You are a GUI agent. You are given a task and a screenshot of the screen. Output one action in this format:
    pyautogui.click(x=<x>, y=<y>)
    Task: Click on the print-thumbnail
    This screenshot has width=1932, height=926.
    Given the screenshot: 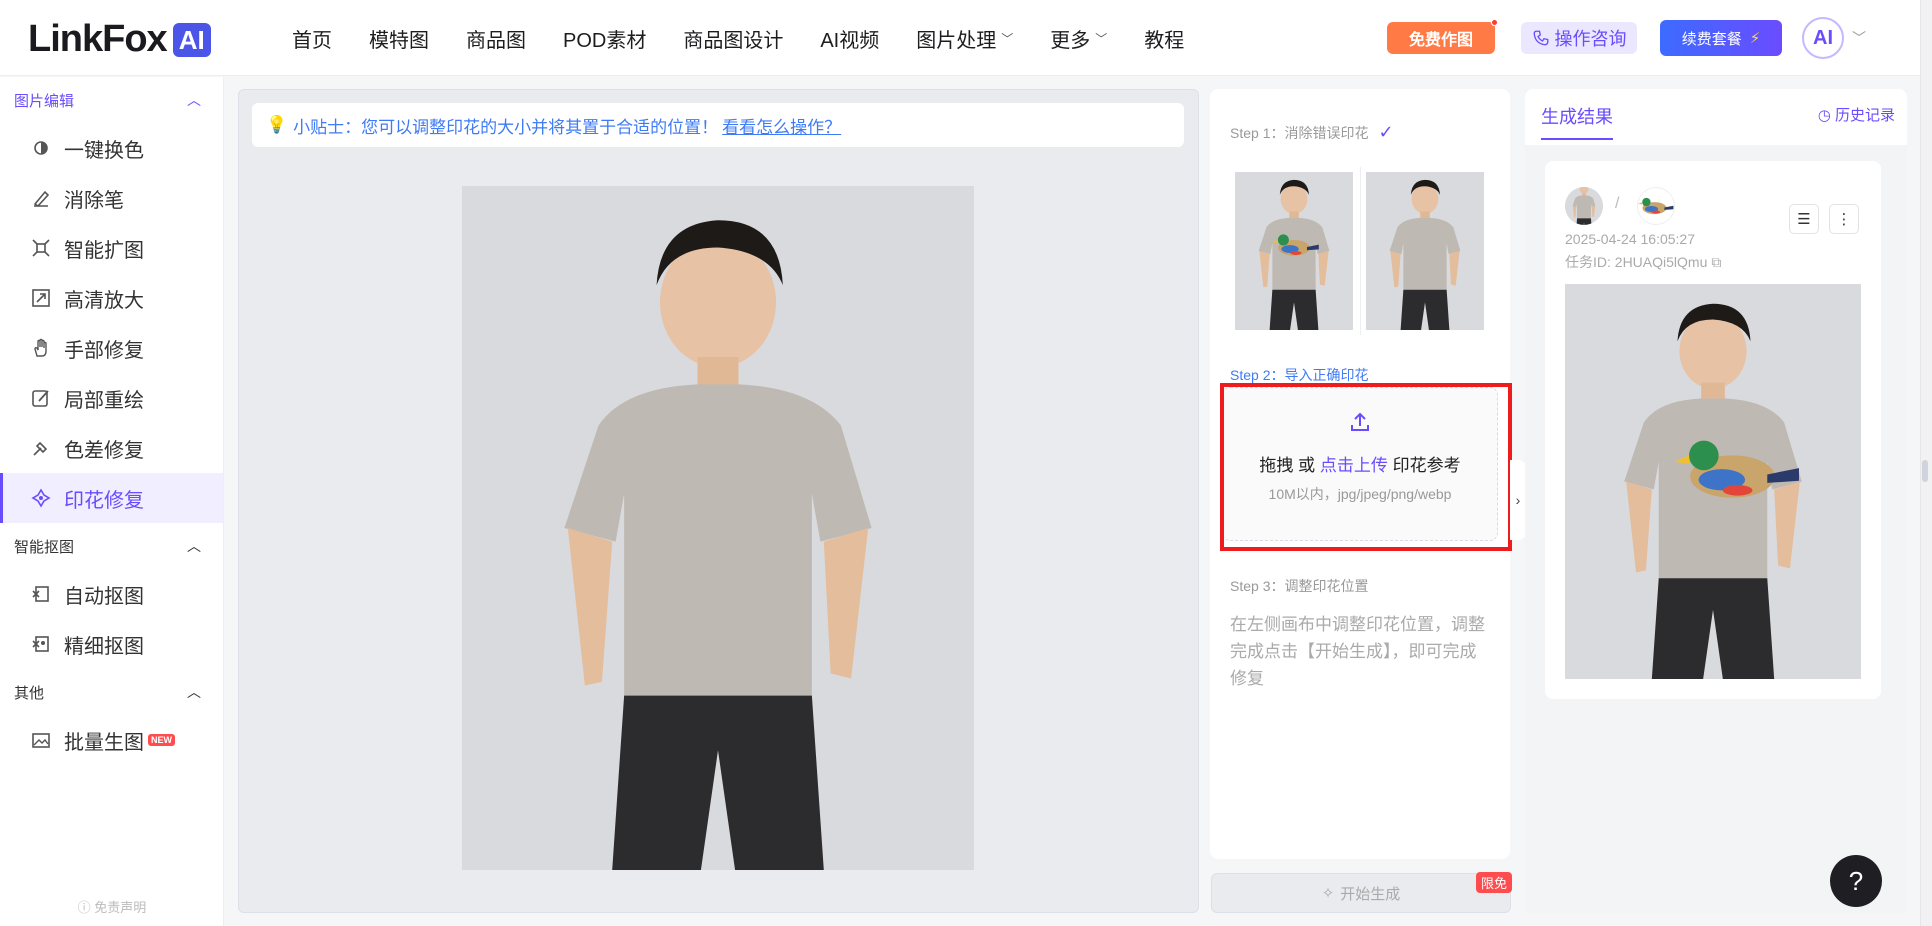 What is the action you would take?
    pyautogui.click(x=1656, y=206)
    